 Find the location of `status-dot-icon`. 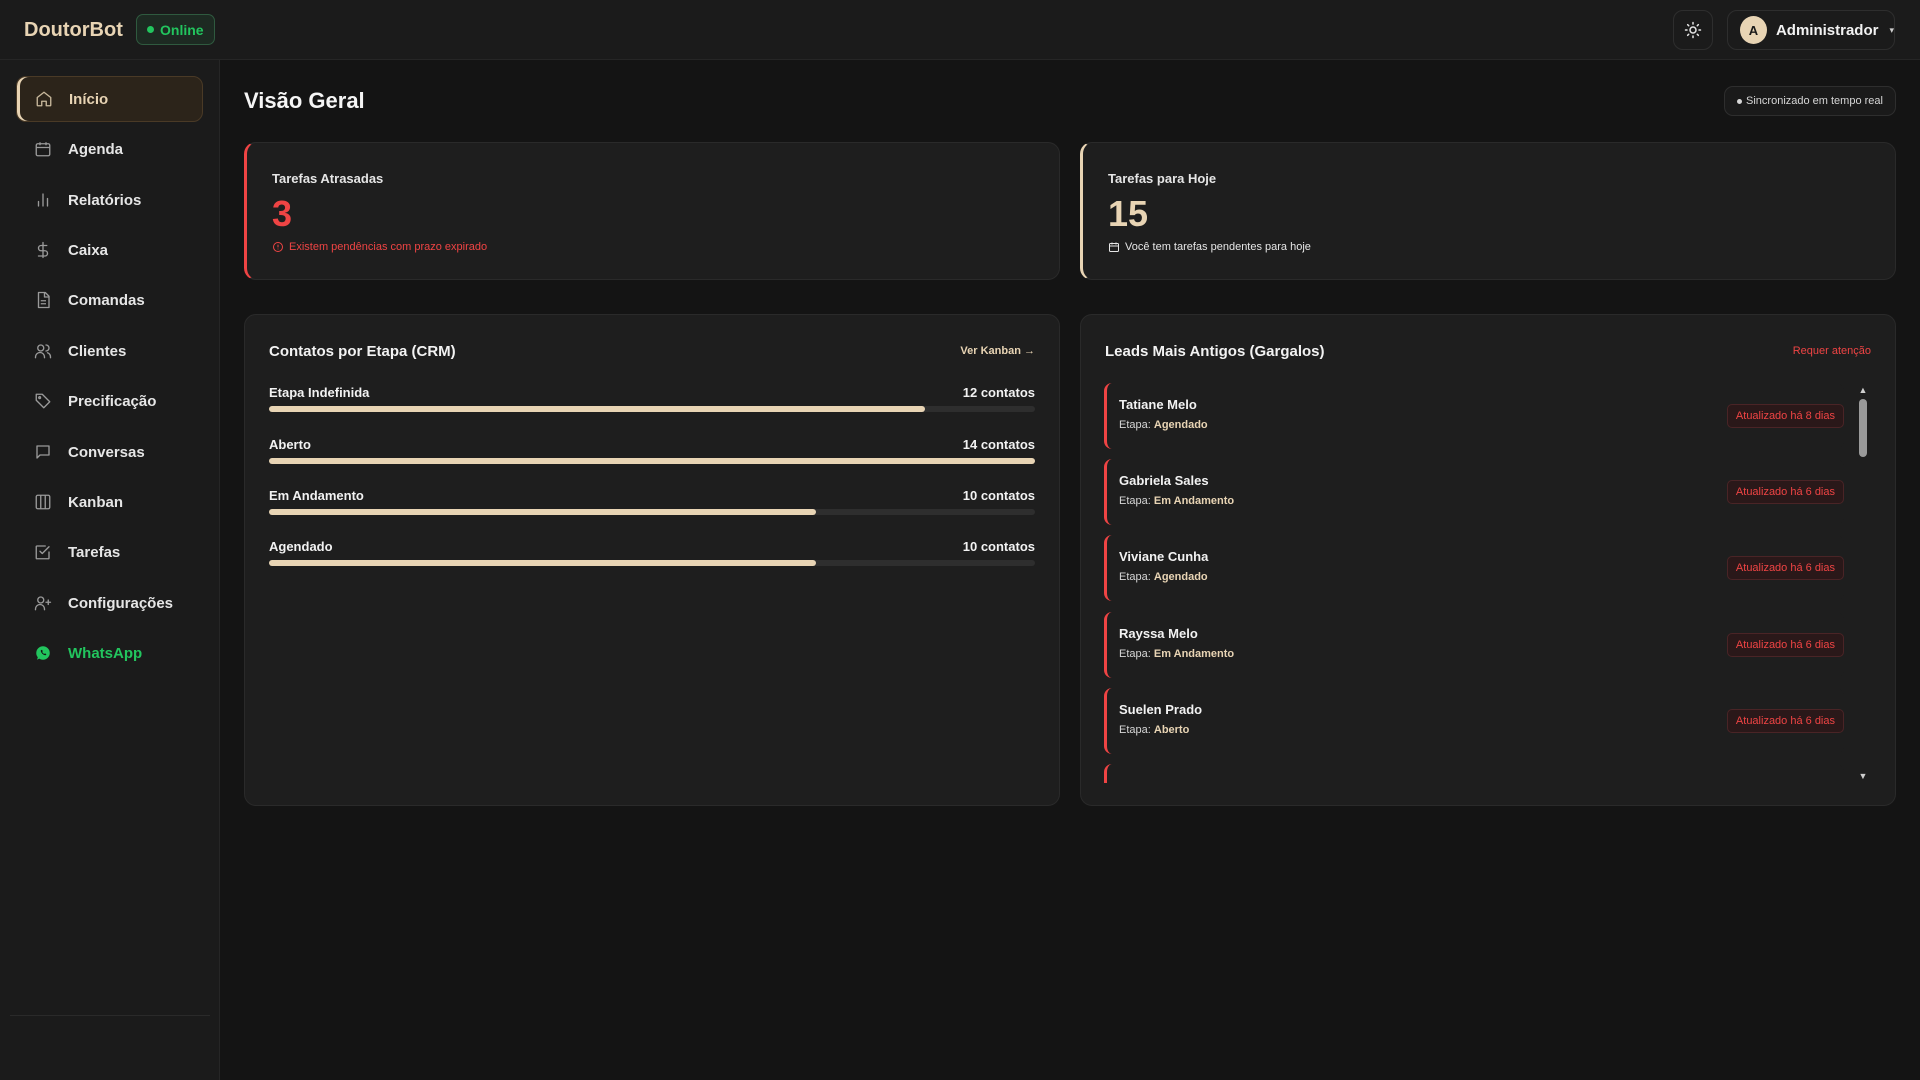

status-dot-icon is located at coordinates (150, 29).